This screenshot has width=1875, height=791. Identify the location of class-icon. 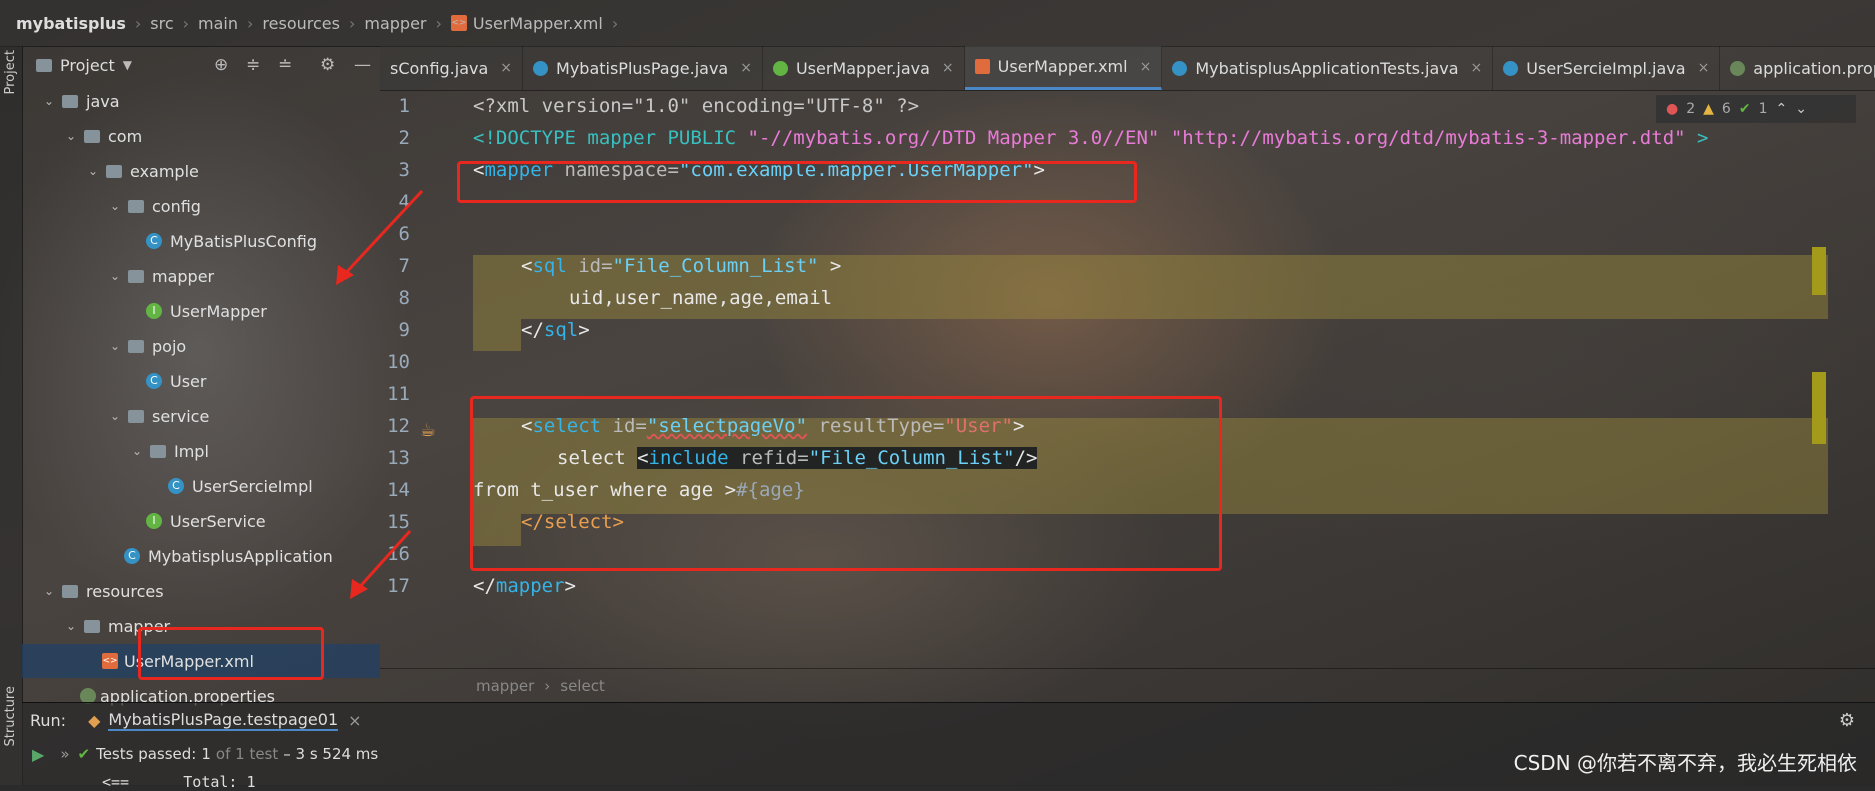
(541, 68).